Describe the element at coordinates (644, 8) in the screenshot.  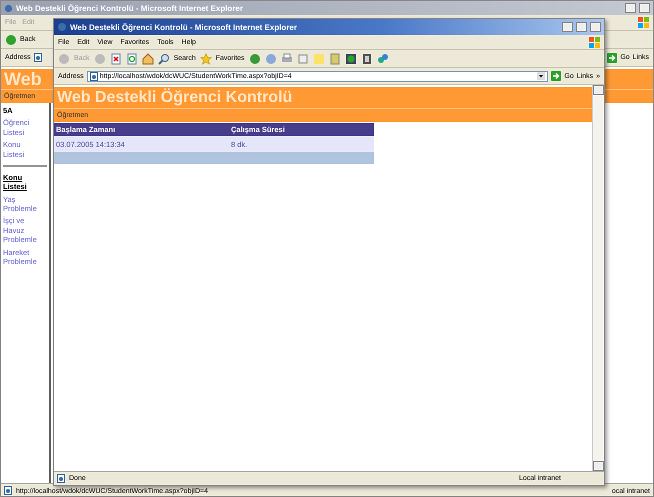
I see `restore-button` at that location.